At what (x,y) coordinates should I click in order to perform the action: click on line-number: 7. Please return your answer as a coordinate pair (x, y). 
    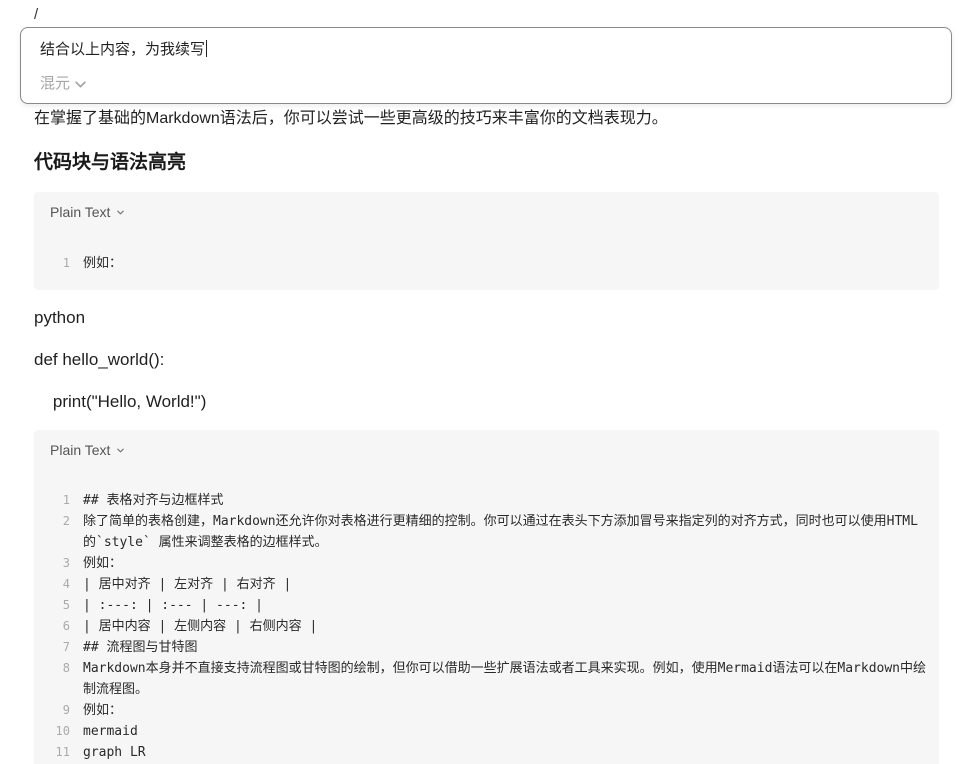
    Looking at the image, I should click on (66, 647).